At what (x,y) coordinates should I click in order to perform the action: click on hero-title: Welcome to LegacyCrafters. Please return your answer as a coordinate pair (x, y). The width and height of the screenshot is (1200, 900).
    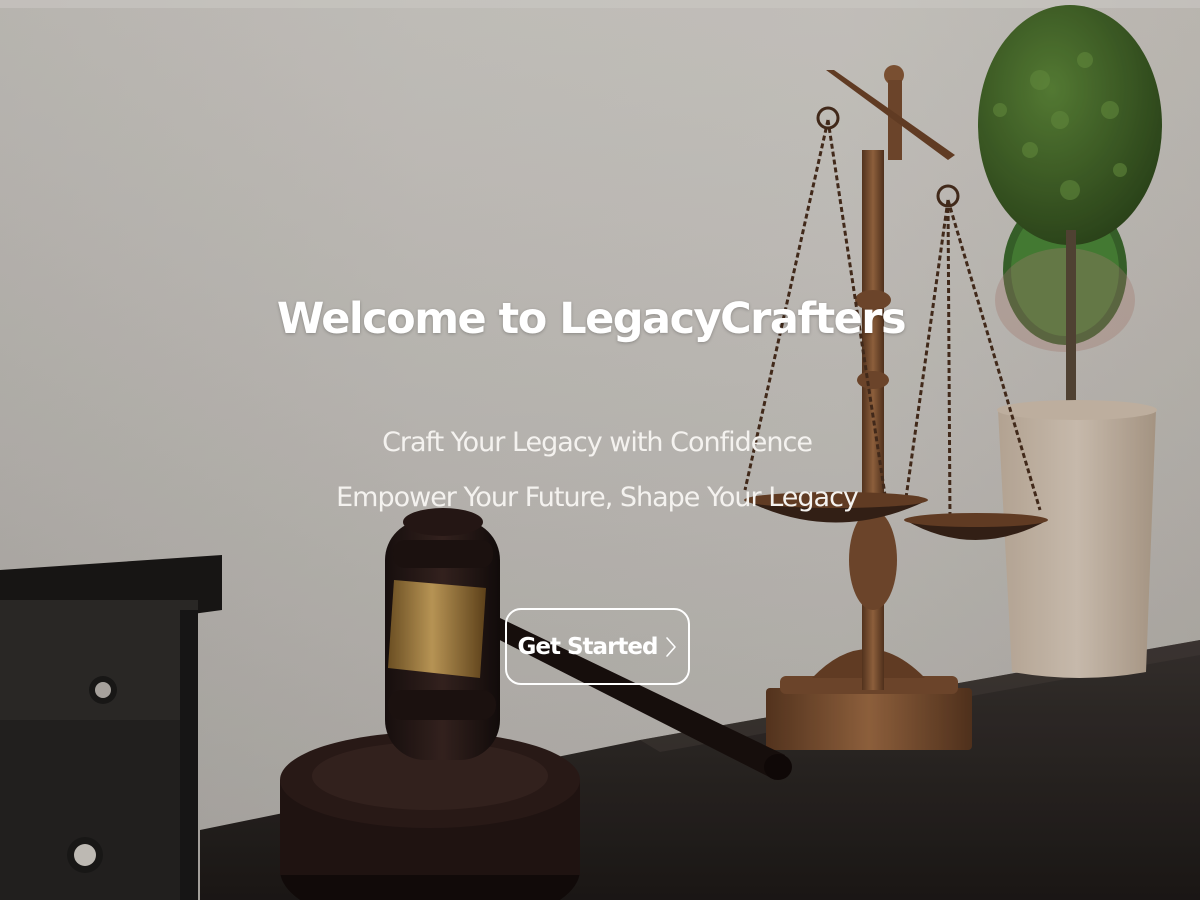
    Looking at the image, I should click on (591, 319).